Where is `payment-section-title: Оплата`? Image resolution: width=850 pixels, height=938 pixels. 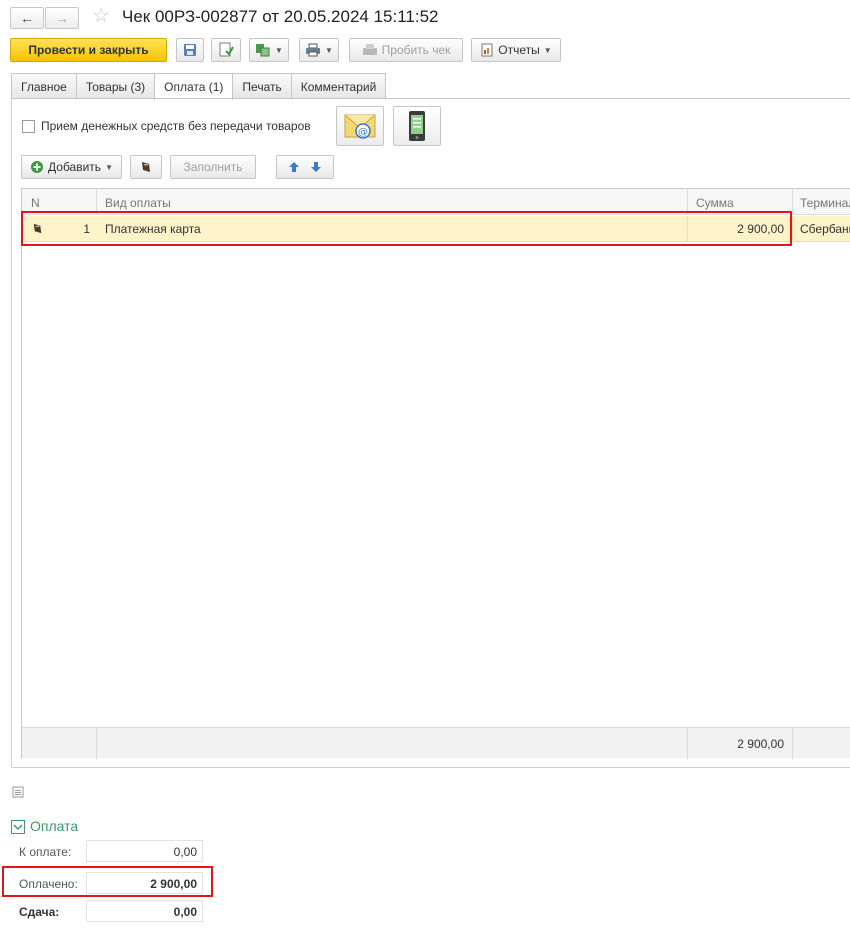 payment-section-title: Оплата is located at coordinates (54, 826).